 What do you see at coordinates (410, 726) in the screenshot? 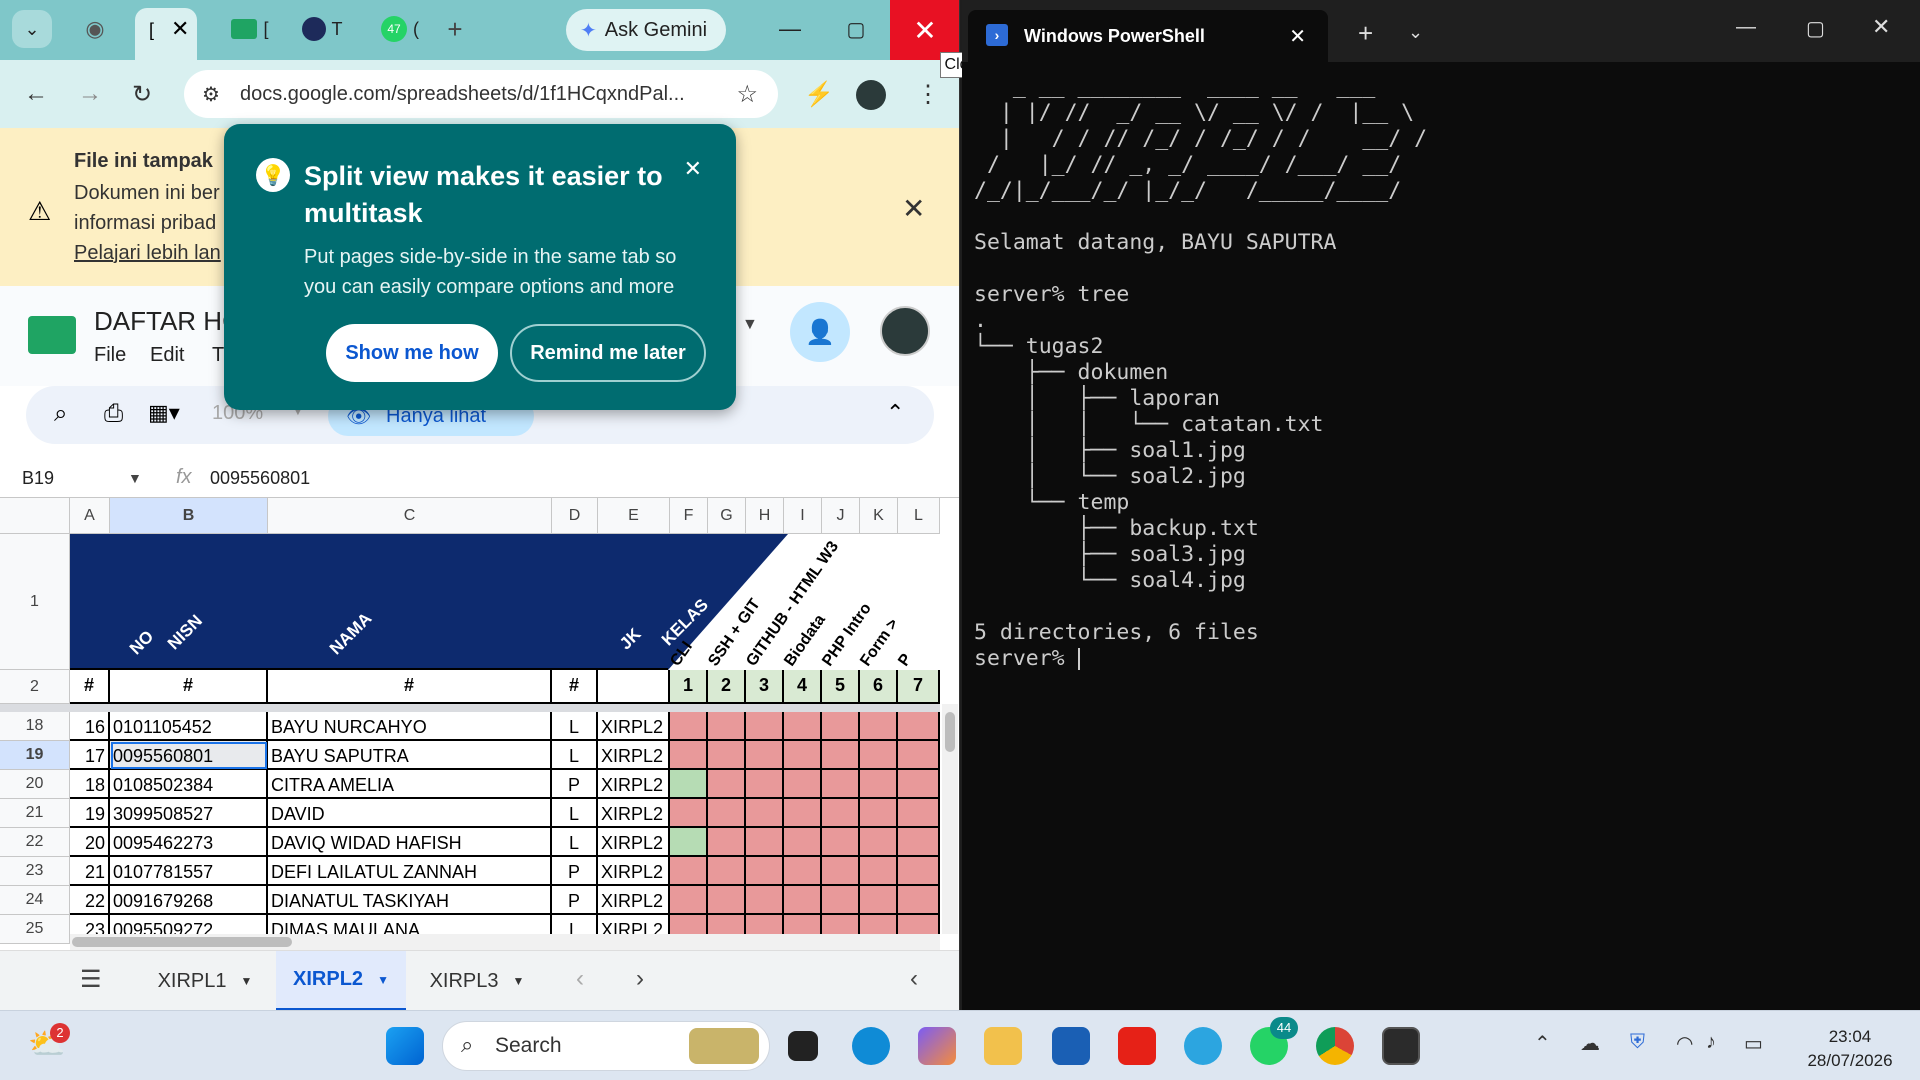
I see `cell-nama: BAYU NURCAHYO` at bounding box center [410, 726].